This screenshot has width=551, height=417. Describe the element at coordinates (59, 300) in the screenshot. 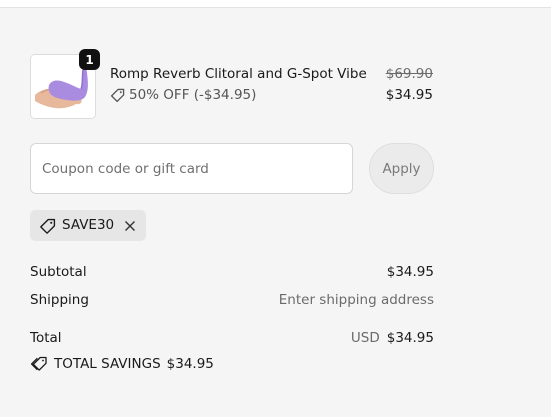

I see `shipping-label: Shipping` at that location.